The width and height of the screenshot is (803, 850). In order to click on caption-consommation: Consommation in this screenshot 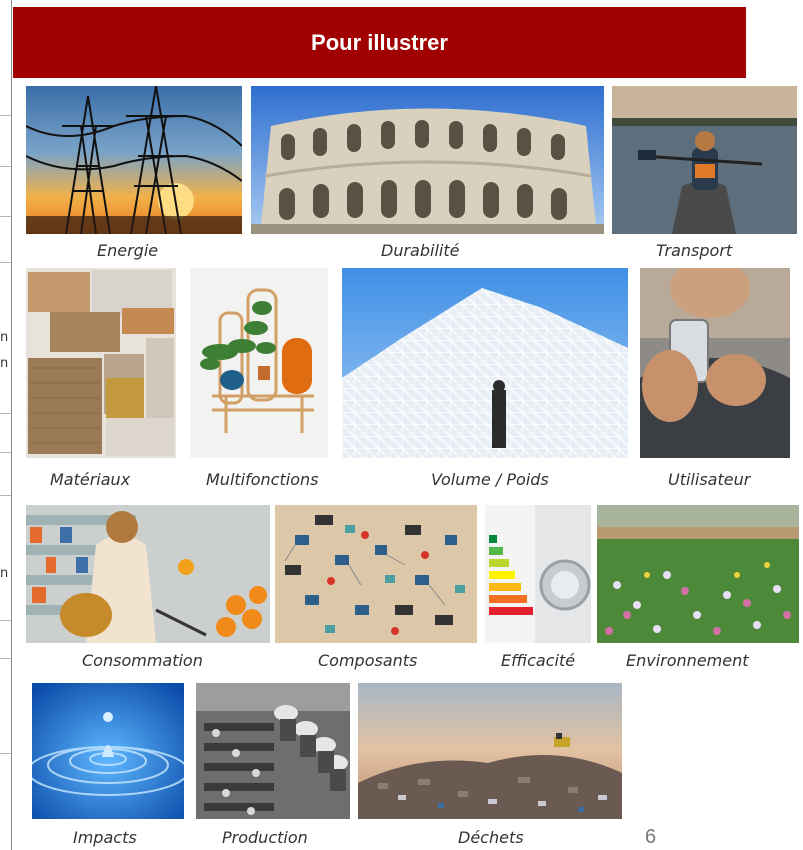, I will do `click(142, 660)`.